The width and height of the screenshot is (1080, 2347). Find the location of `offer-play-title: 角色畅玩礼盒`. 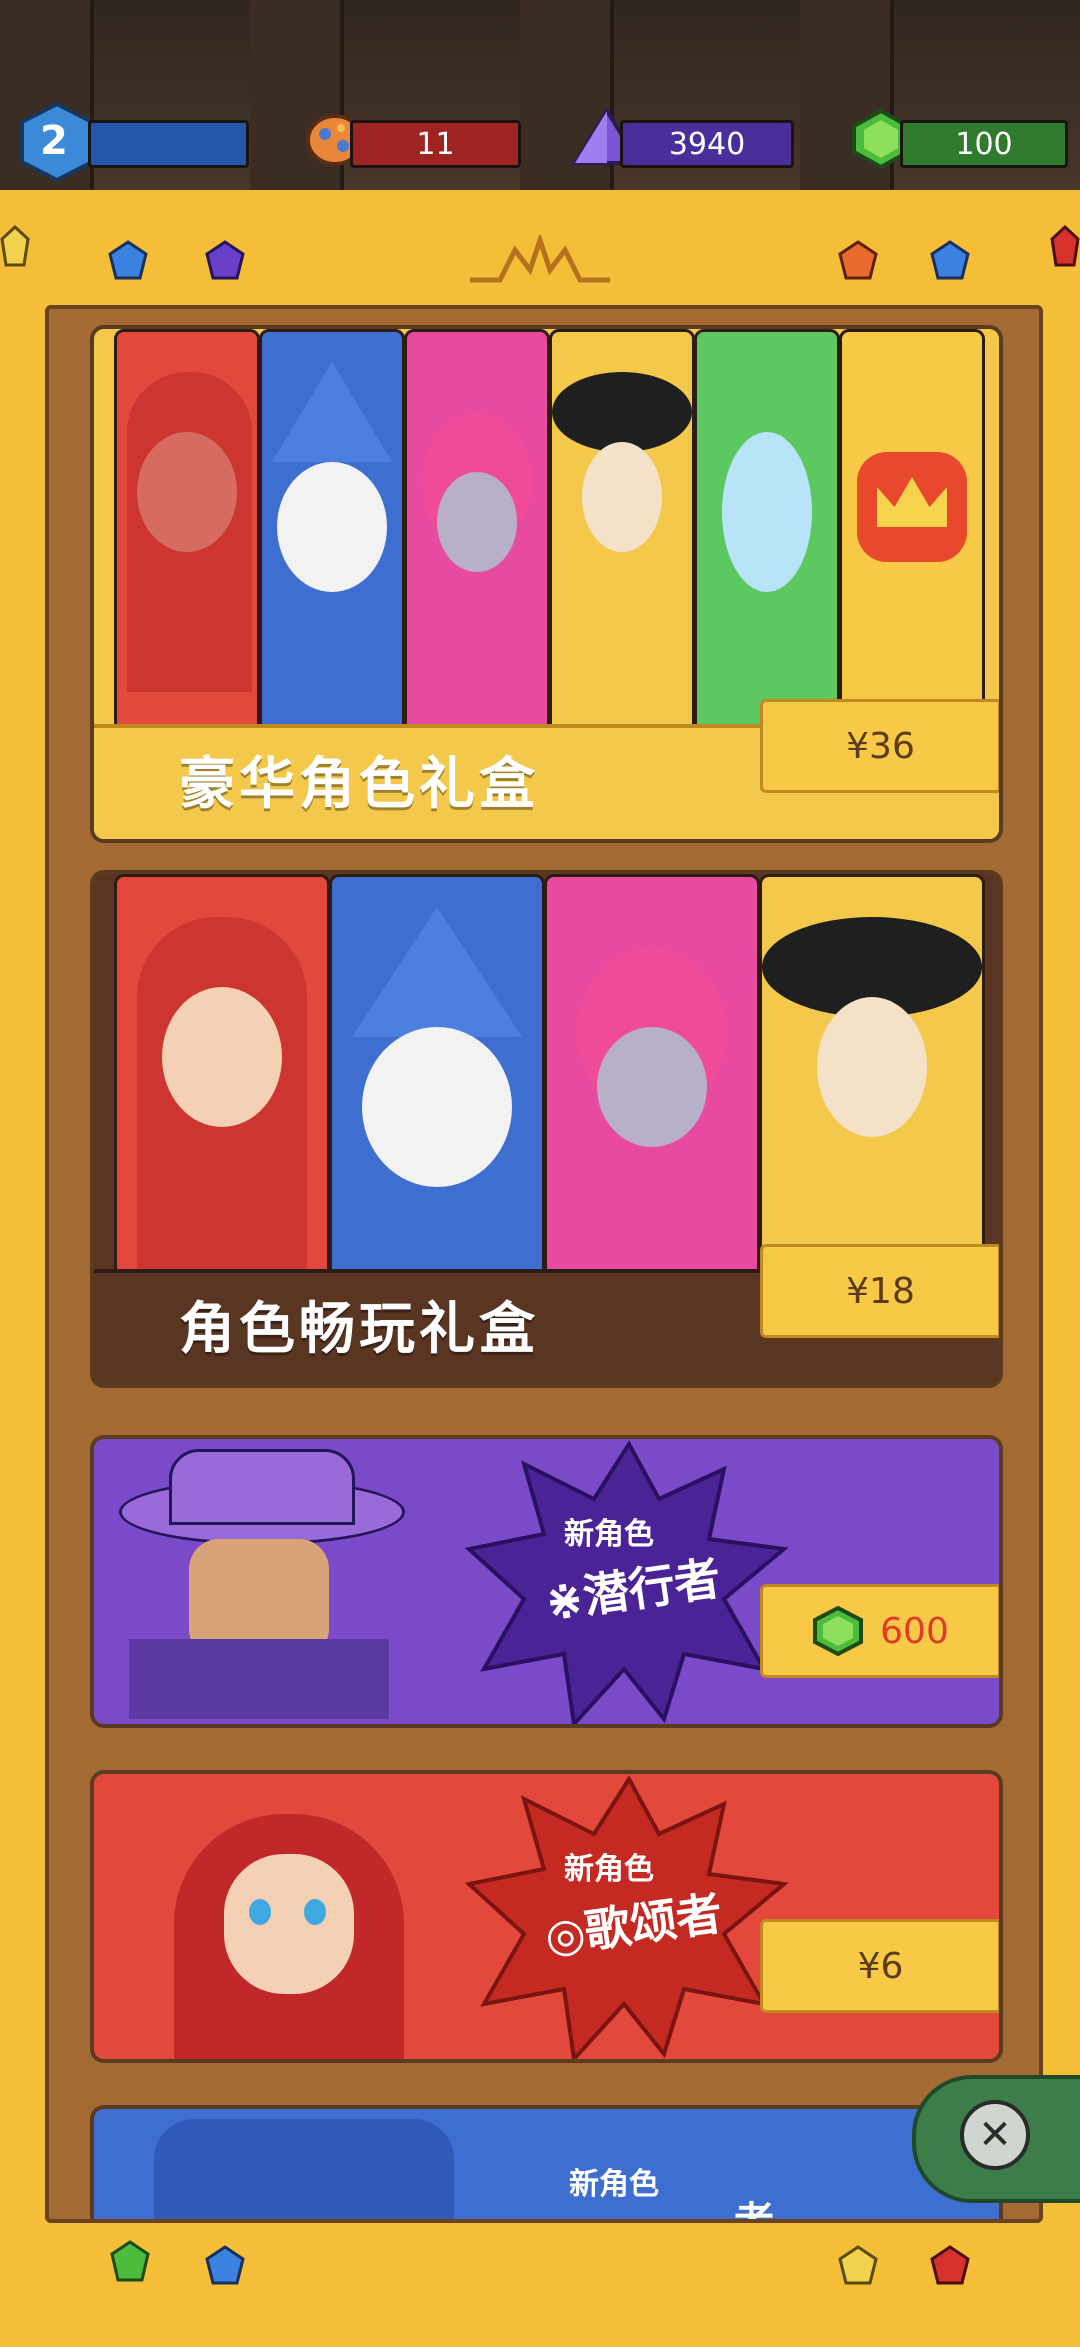

offer-play-title: 角色畅玩礼盒 is located at coordinates (359, 1329).